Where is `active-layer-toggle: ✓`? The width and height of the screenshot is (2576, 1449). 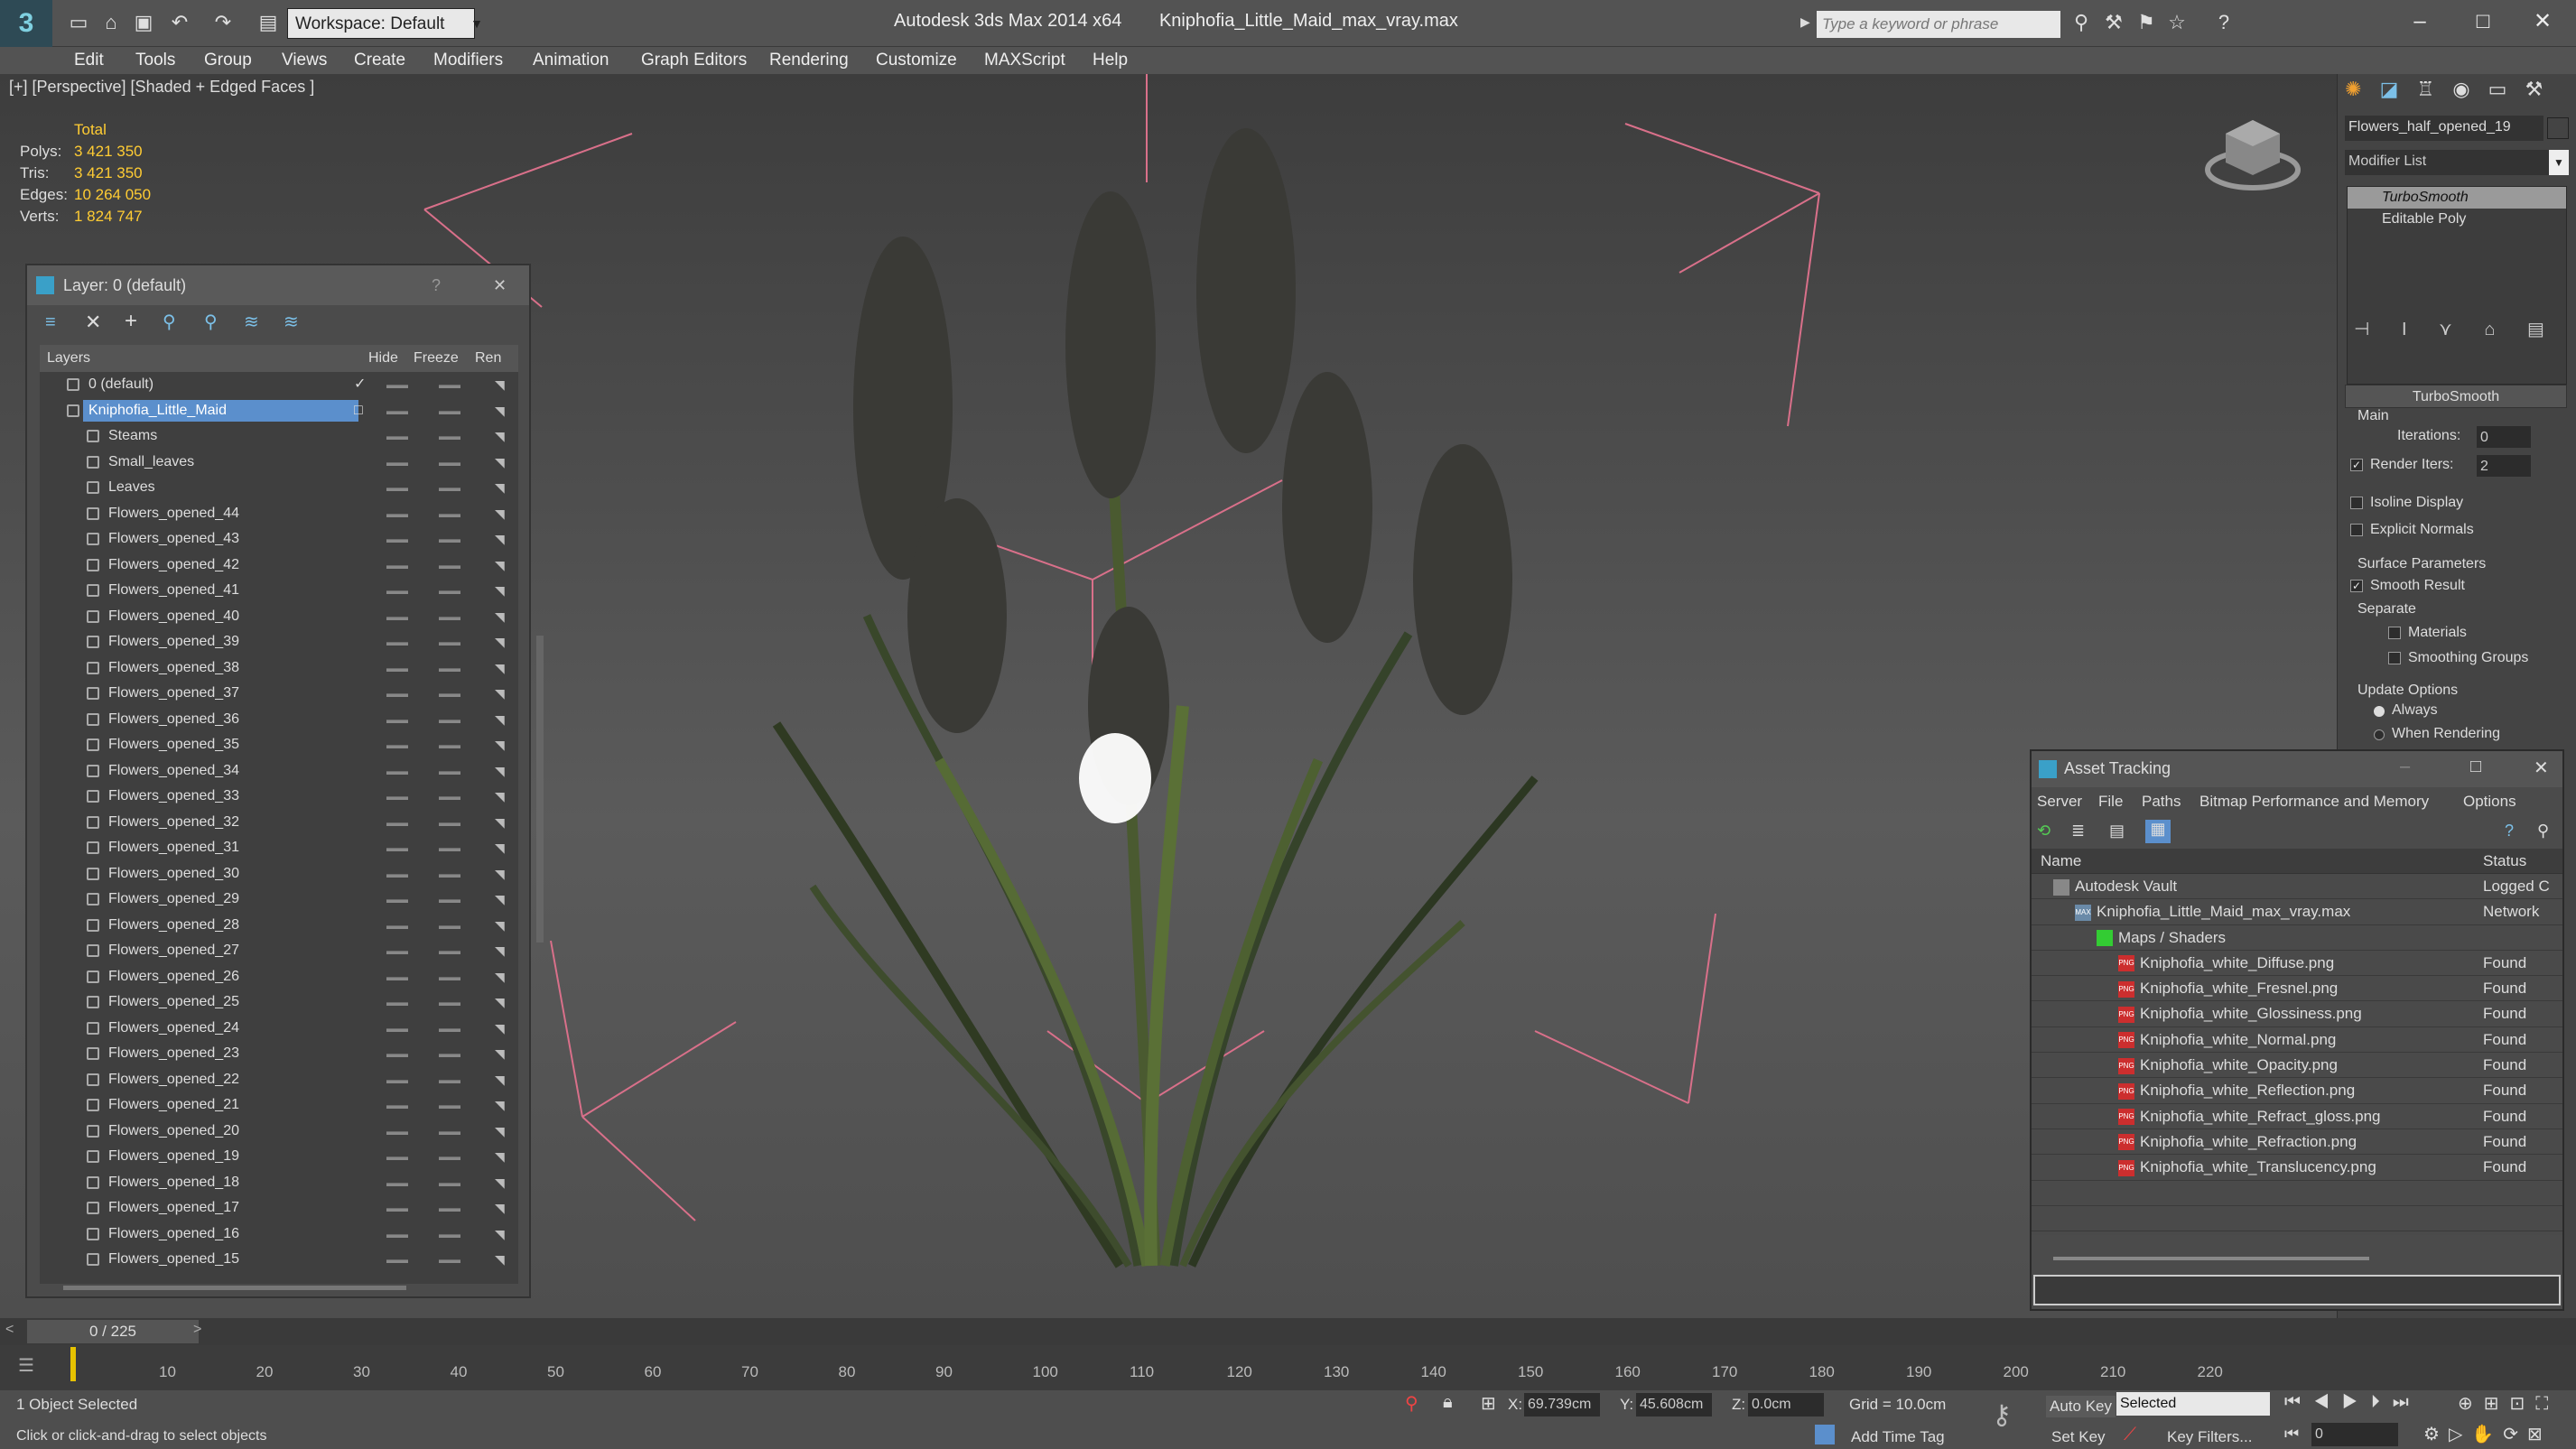
active-layer-toggle: ✓ is located at coordinates (360, 385).